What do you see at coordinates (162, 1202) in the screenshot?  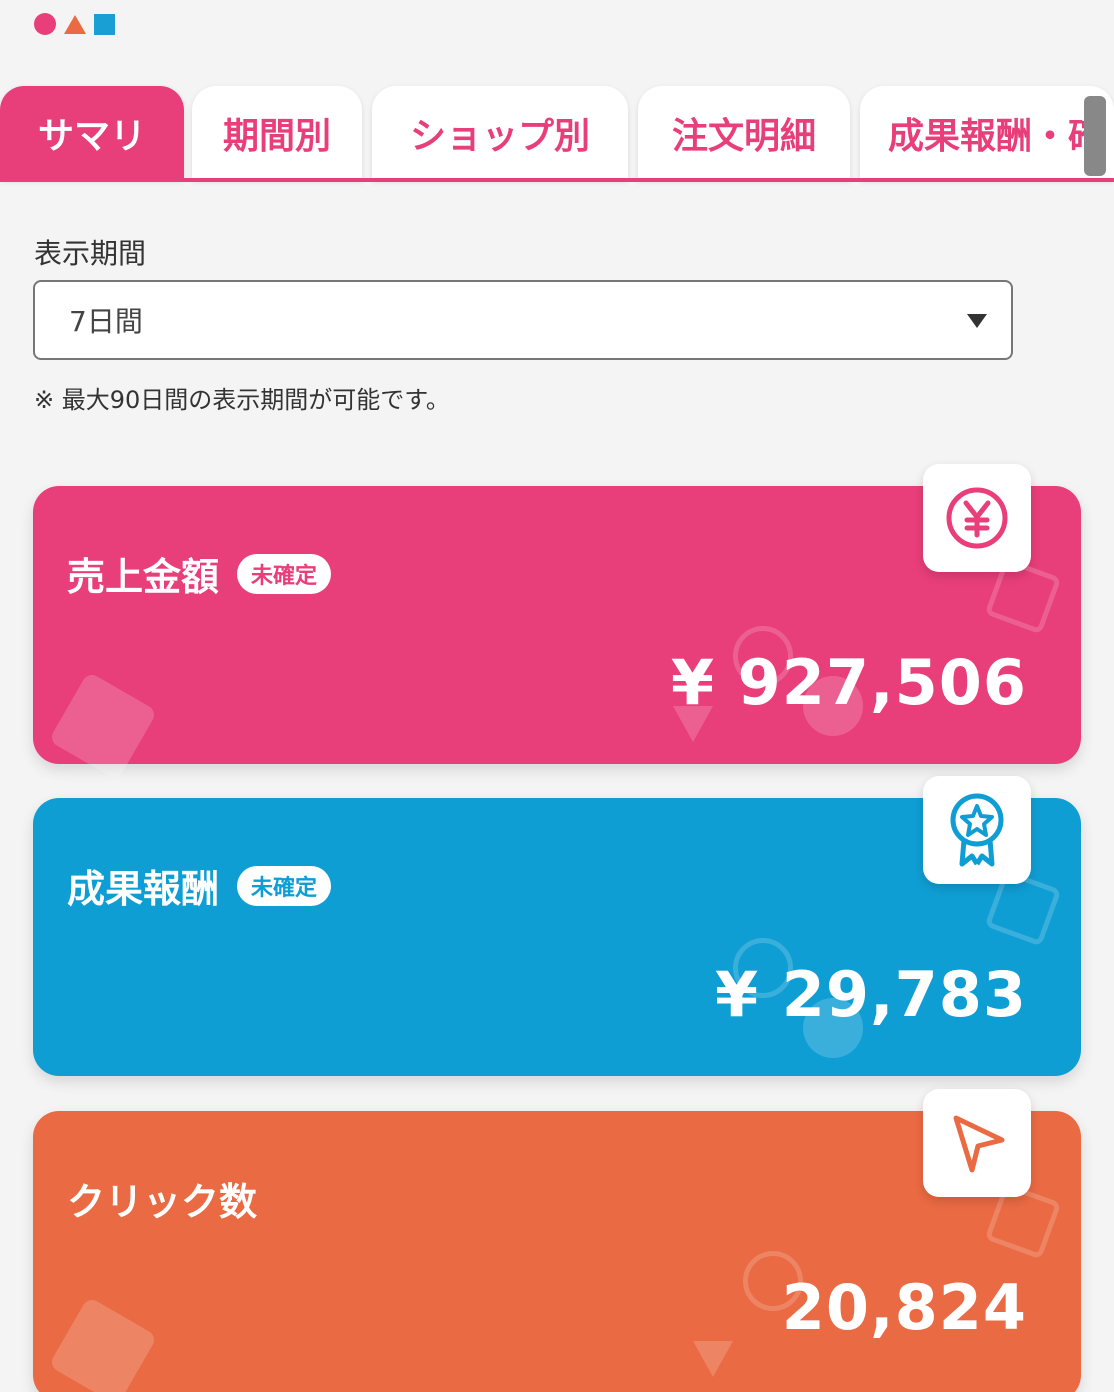 I see `clicks-title: クリック数` at bounding box center [162, 1202].